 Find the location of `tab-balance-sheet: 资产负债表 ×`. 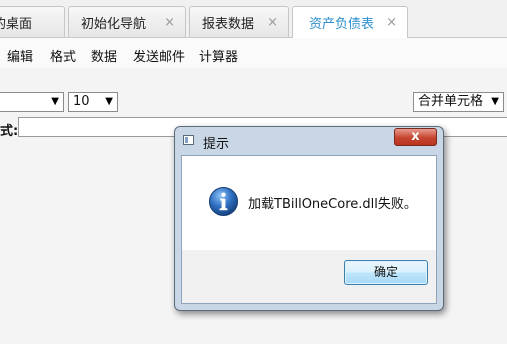

tab-balance-sheet: 资产负债表 × is located at coordinates (350, 22).